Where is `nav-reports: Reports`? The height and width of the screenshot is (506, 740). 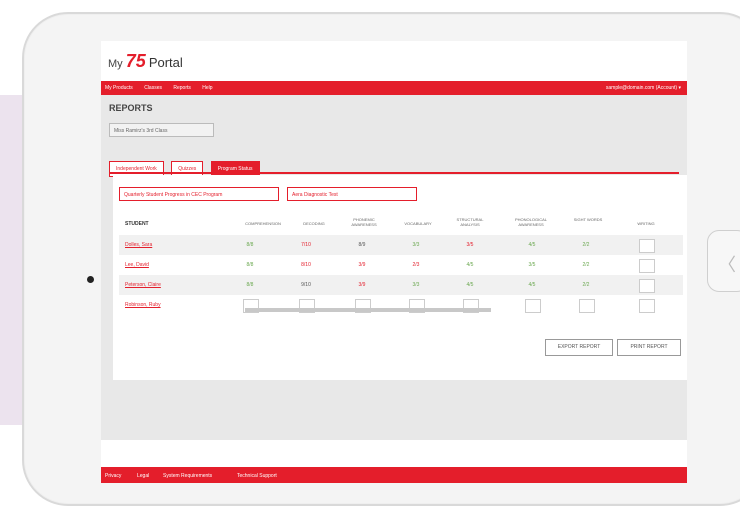 nav-reports: Reports is located at coordinates (182, 88).